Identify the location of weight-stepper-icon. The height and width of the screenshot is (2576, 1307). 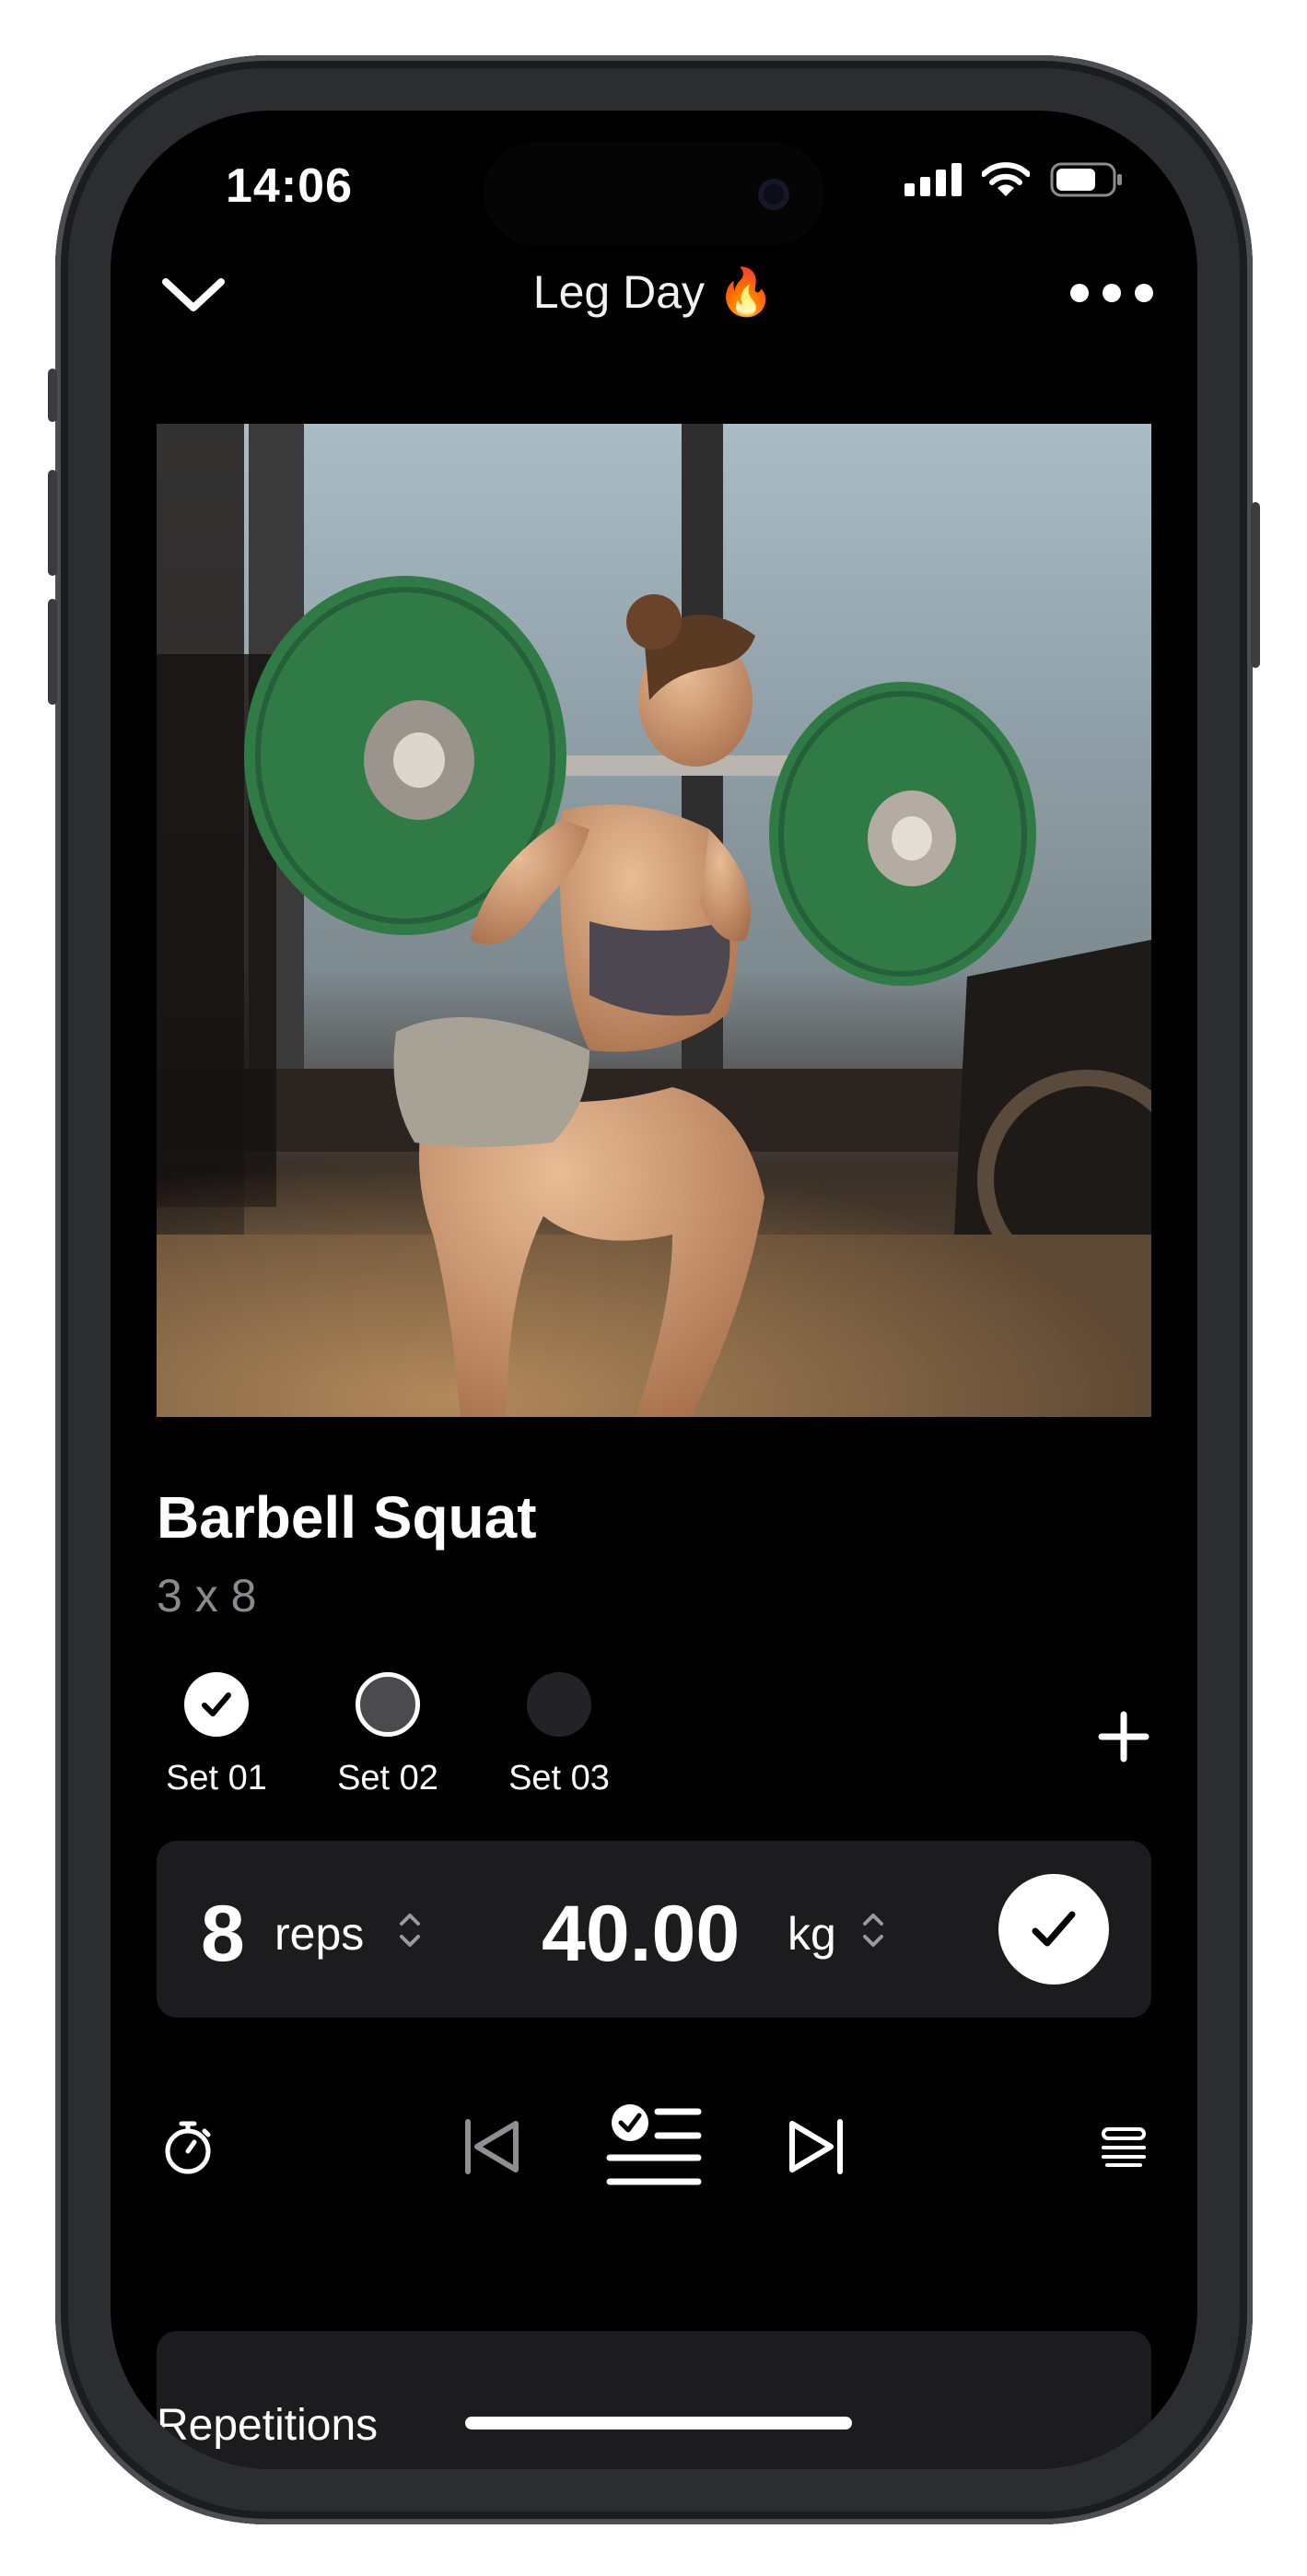
(873, 1930).